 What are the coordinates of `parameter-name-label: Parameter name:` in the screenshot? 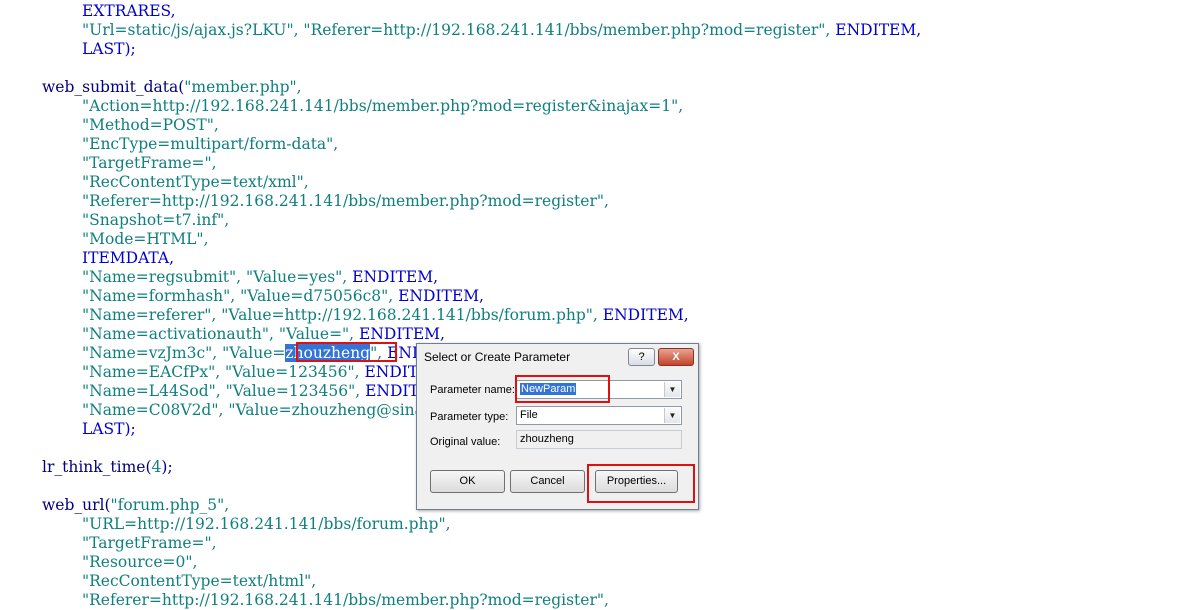 It's located at (472, 390).